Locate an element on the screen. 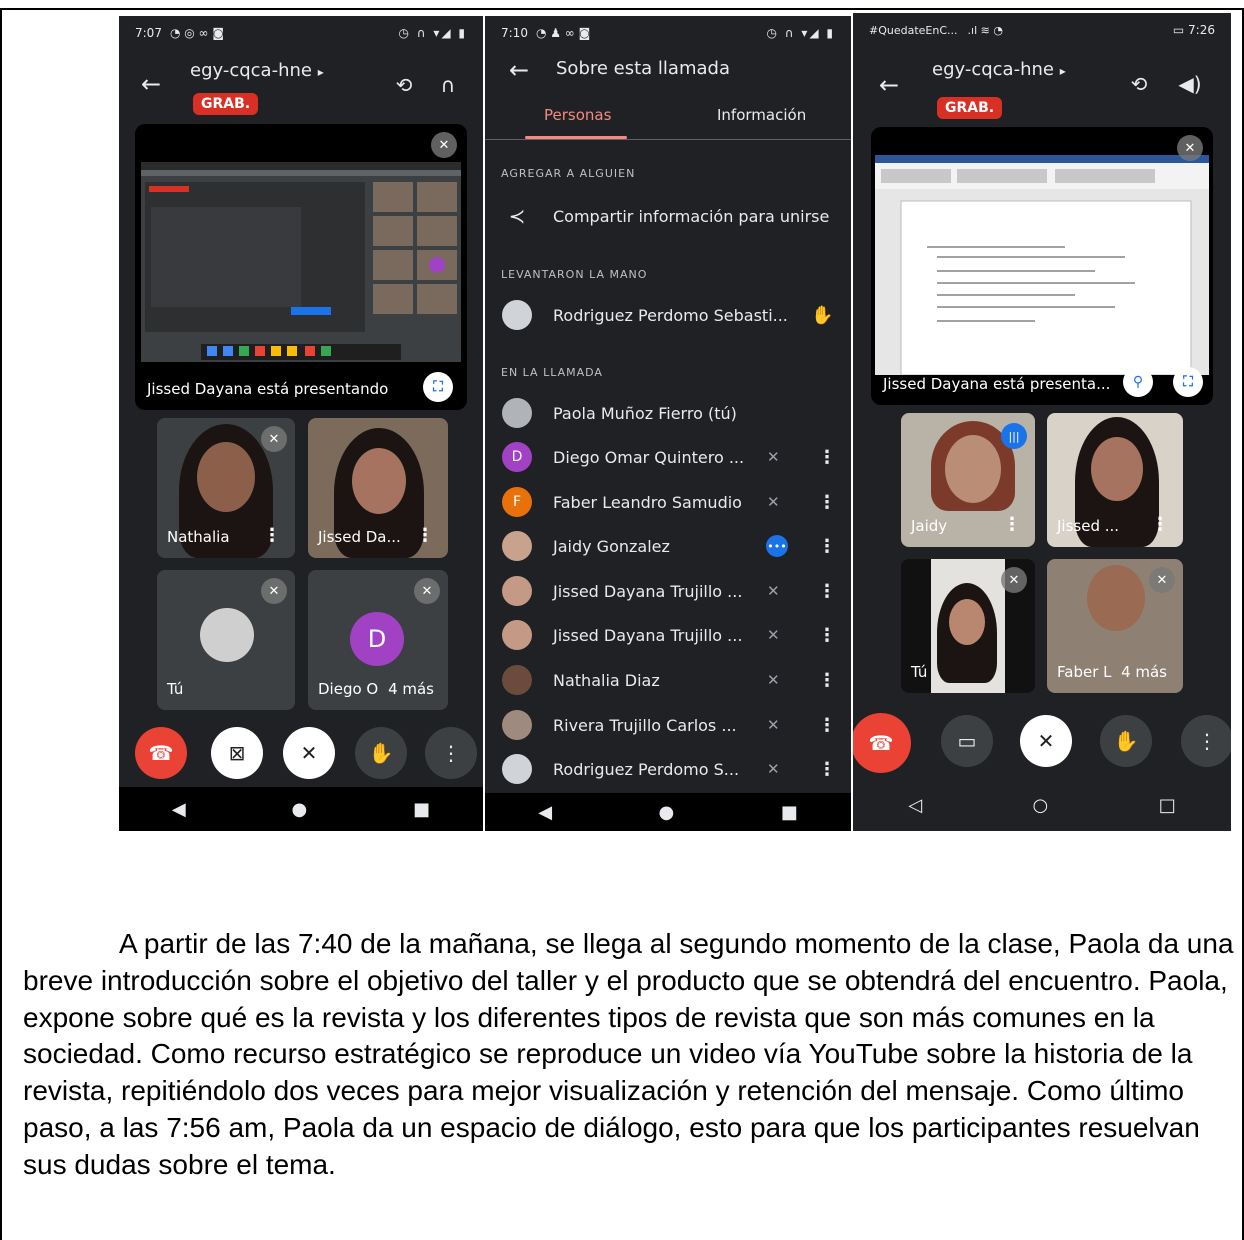 The height and width of the screenshot is (1240, 1244). audio-output-icon: ∩ is located at coordinates (448, 85).